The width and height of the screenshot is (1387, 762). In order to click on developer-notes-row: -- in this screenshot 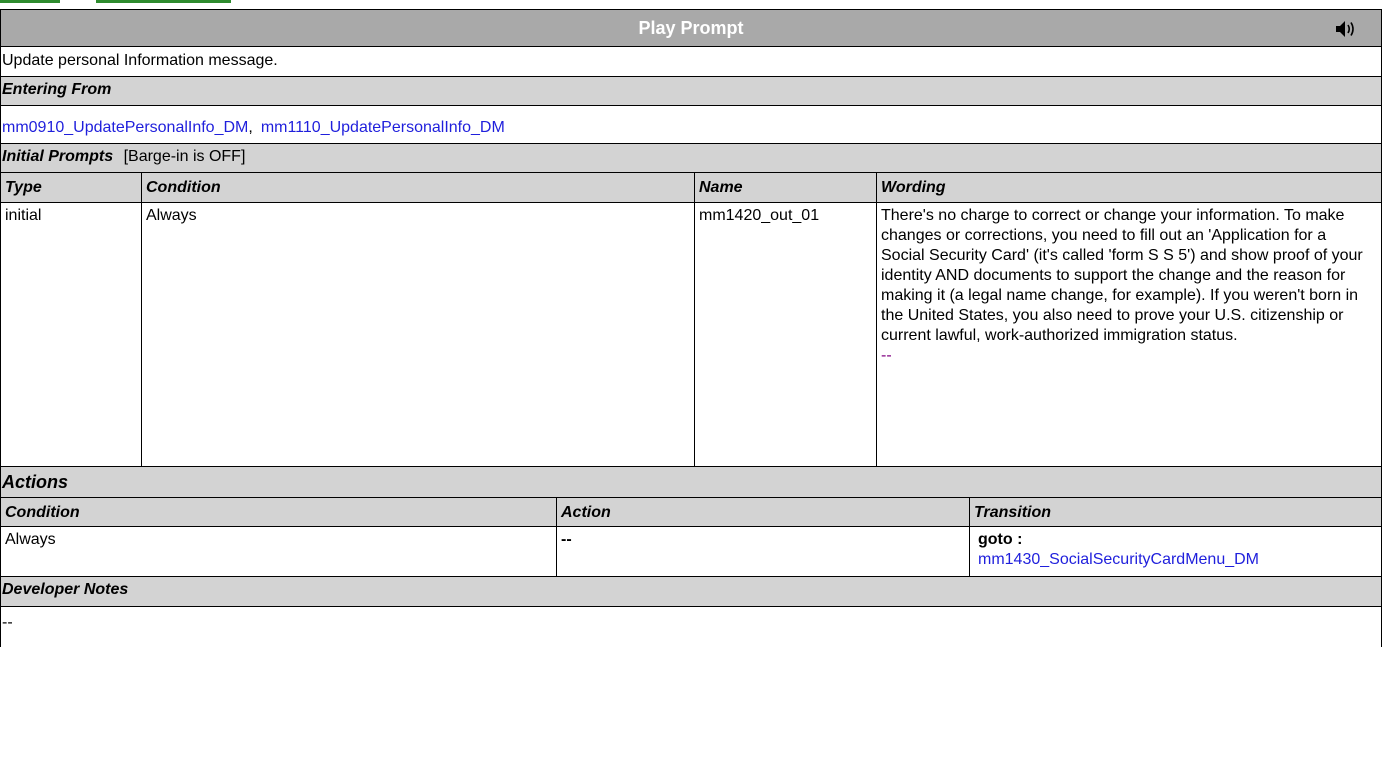, I will do `click(691, 627)`.